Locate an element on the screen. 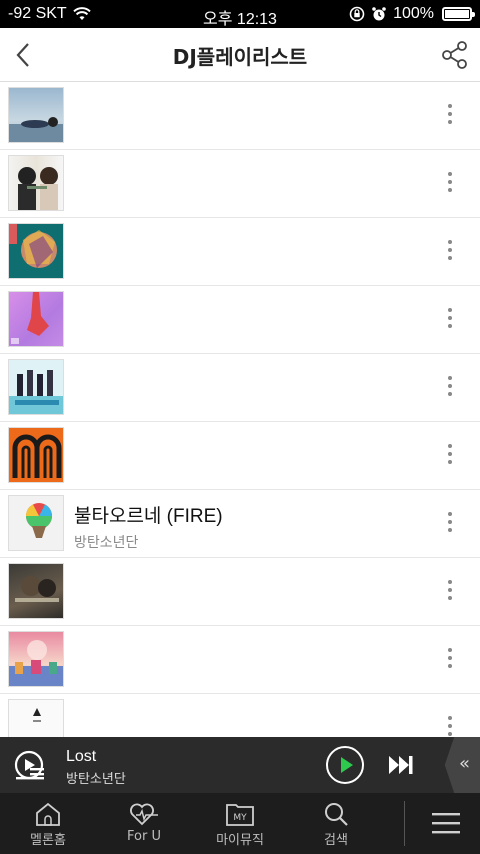 This screenshot has width=480, height=854. my-music-icon: MY is located at coordinates (240, 815).